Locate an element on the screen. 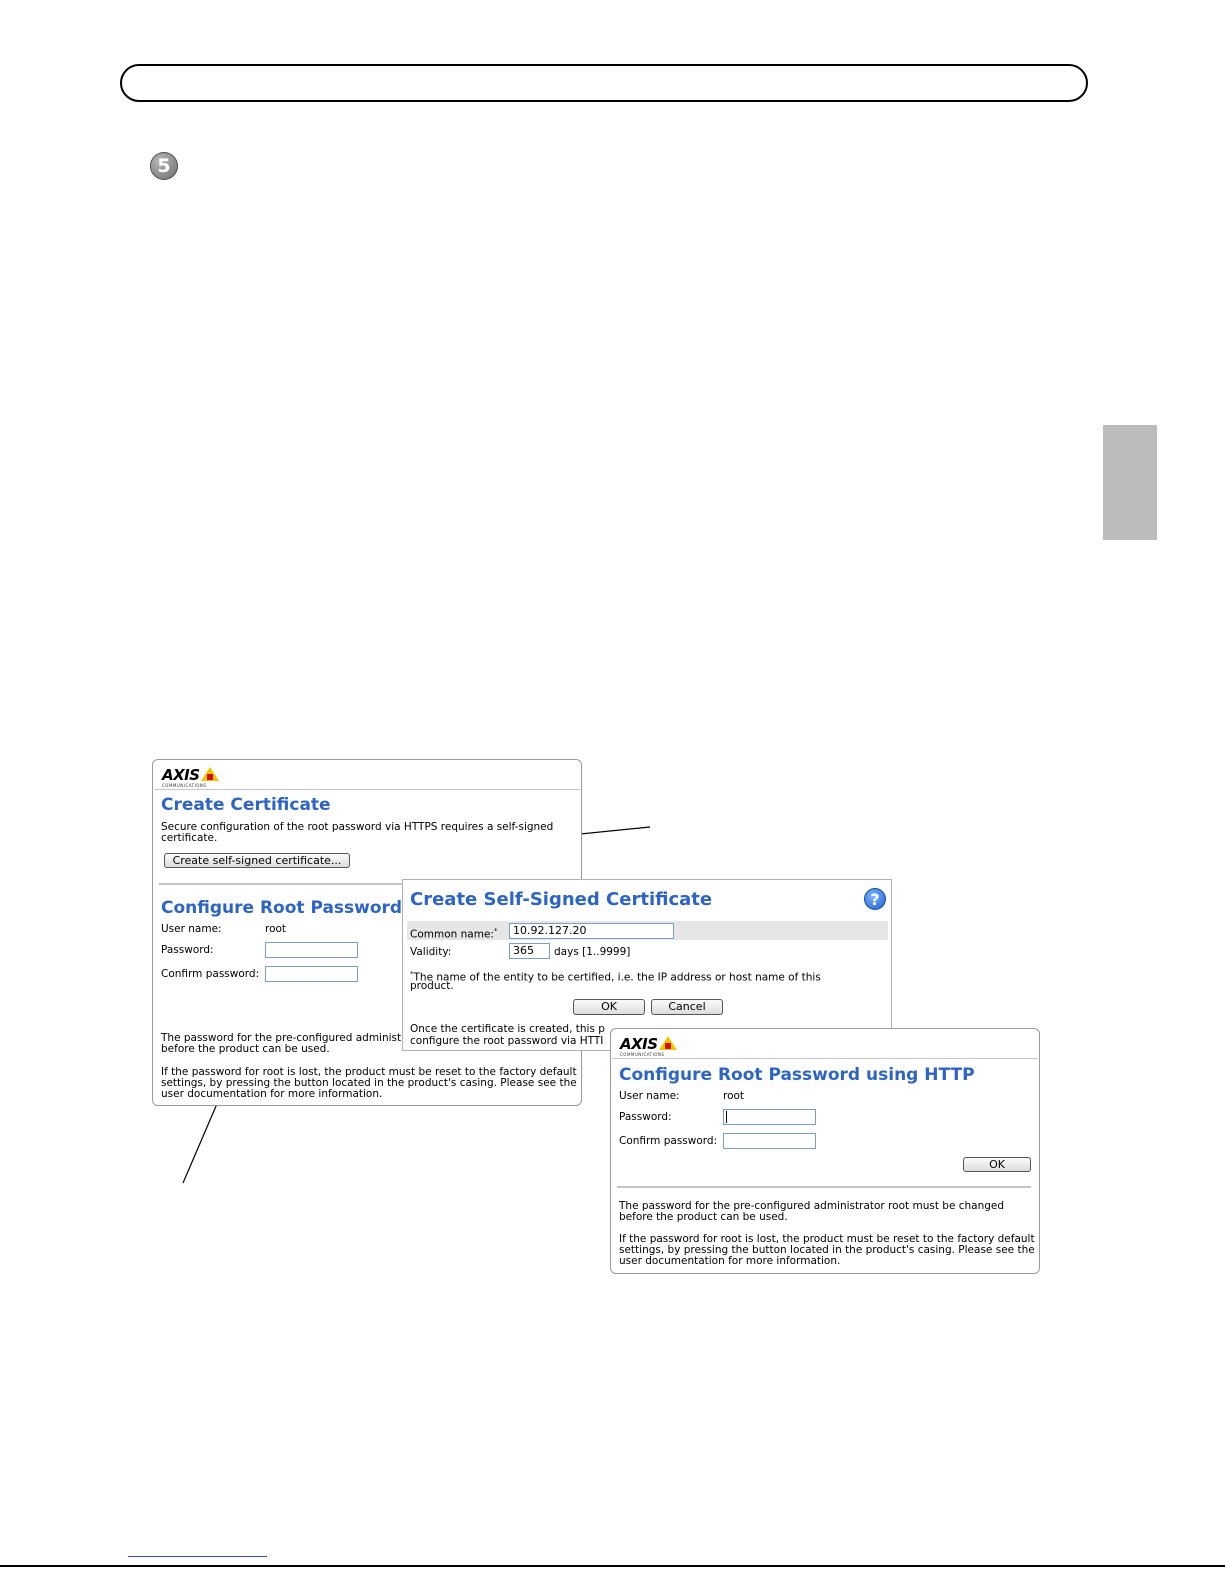 The image size is (1225, 1585). validity-unit: days [1..9999] is located at coordinates (592, 952).